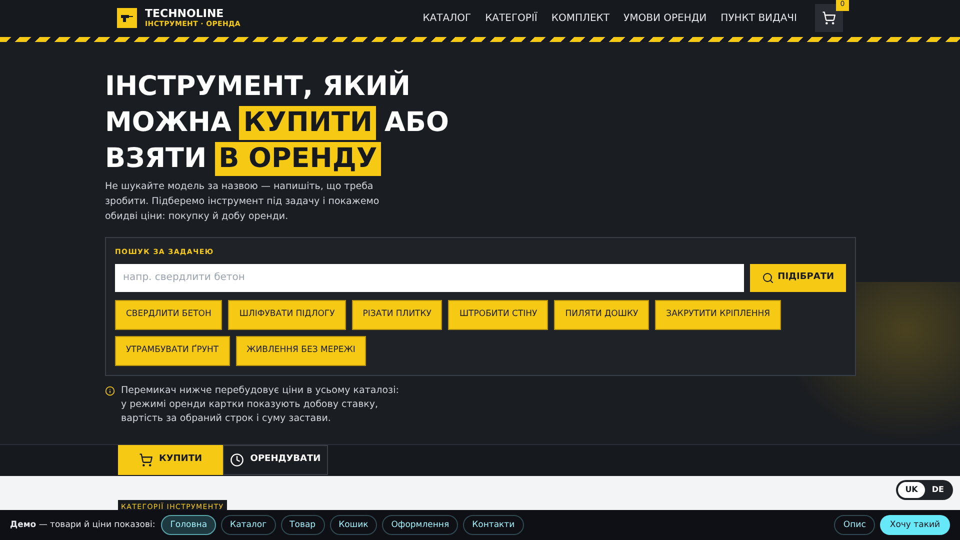 The image size is (960, 540). What do you see at coordinates (511, 18) in the screenshot?
I see `nav-link: КАТЕГОРІЇ` at bounding box center [511, 18].